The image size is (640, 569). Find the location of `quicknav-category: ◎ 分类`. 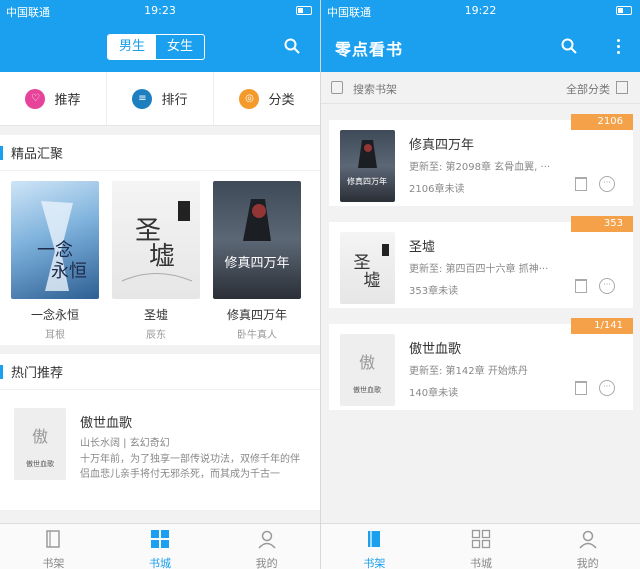

quicknav-category: ◎ 分类 is located at coordinates (267, 98).